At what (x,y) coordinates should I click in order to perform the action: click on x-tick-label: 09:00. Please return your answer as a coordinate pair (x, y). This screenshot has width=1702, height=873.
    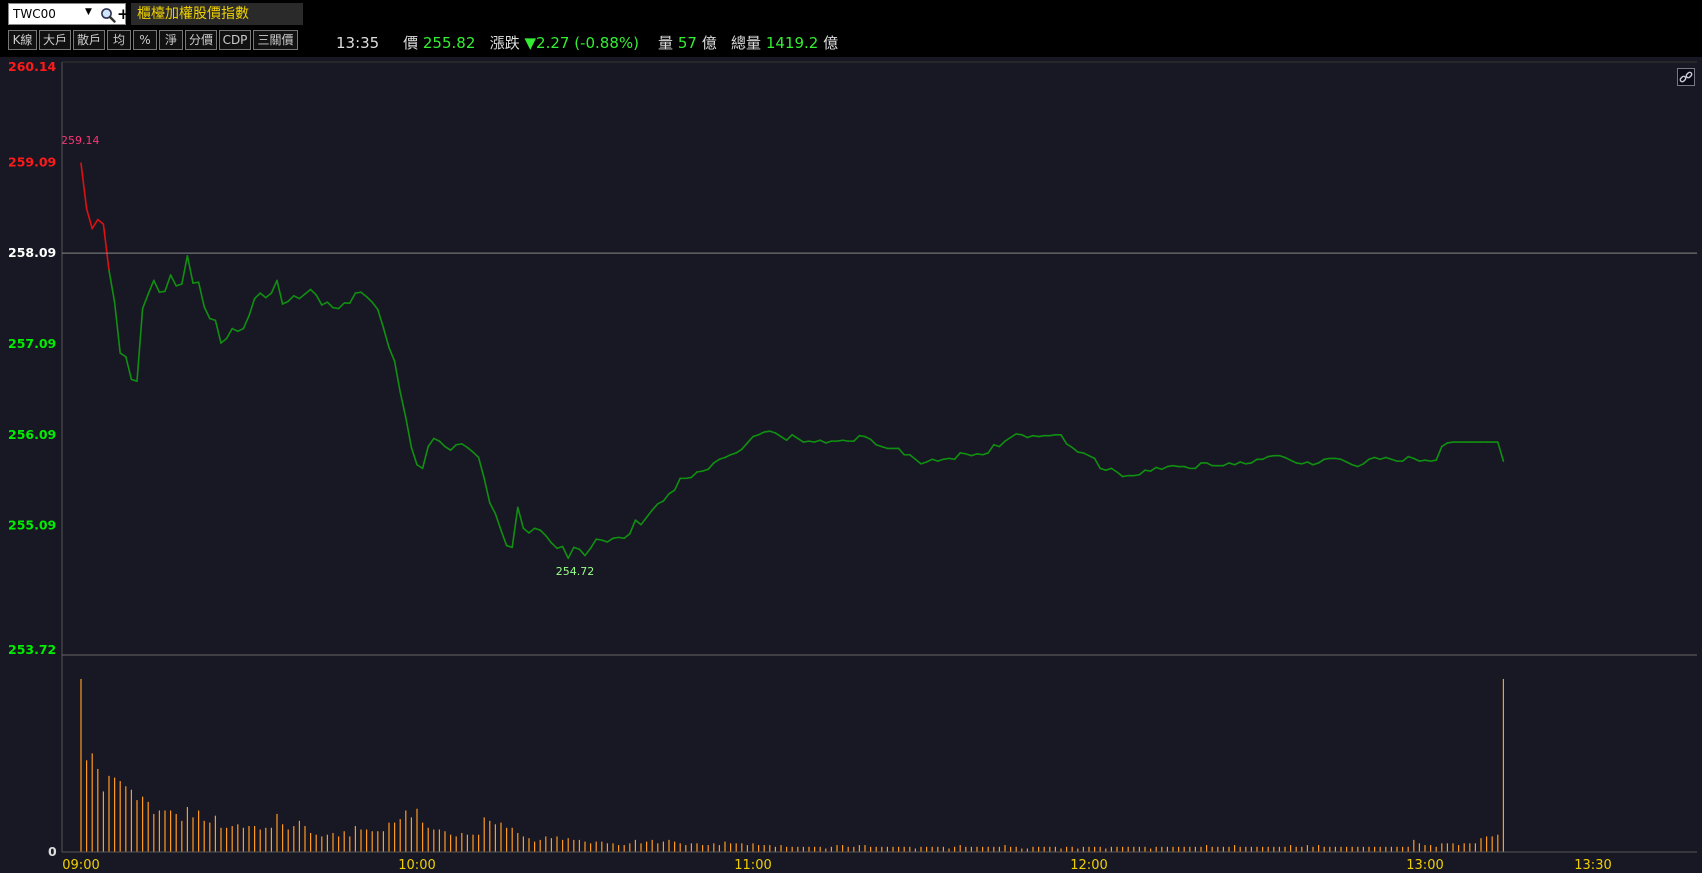
    Looking at the image, I should click on (80, 865).